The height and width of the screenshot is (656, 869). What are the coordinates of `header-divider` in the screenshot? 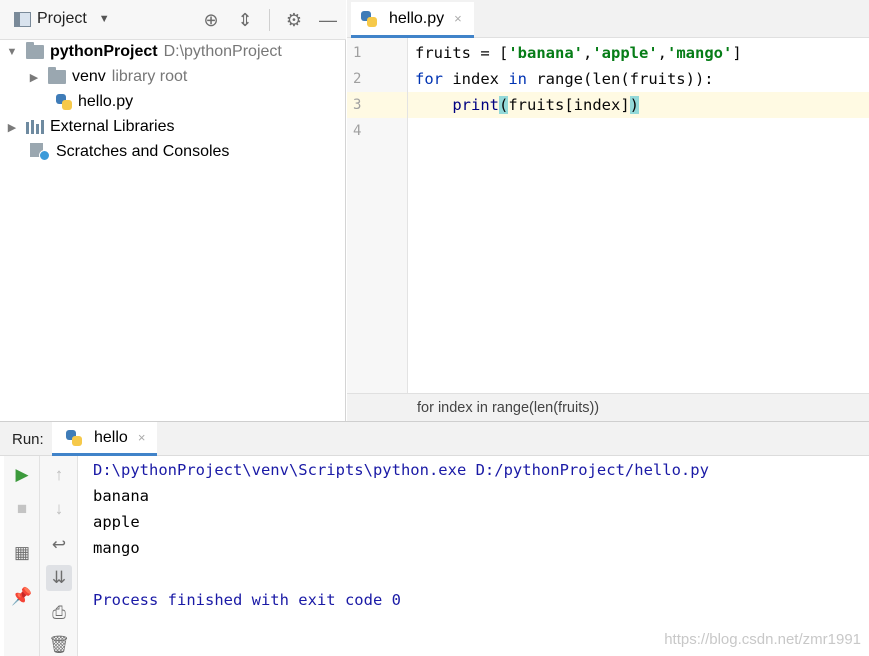 It's located at (269, 20).